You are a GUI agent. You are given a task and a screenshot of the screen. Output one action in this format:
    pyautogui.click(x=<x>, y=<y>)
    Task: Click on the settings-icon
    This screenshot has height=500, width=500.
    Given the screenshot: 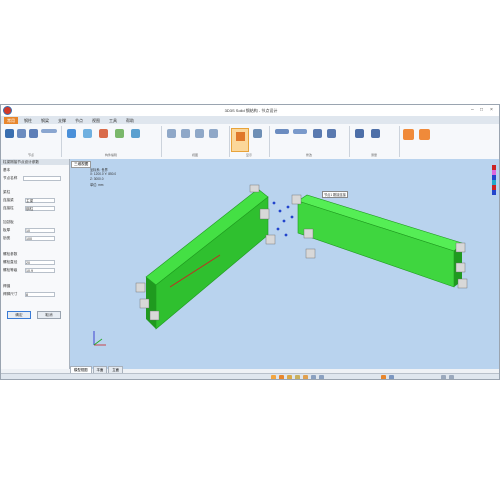 What is the action you would take?
    pyautogui.click(x=383, y=377)
    